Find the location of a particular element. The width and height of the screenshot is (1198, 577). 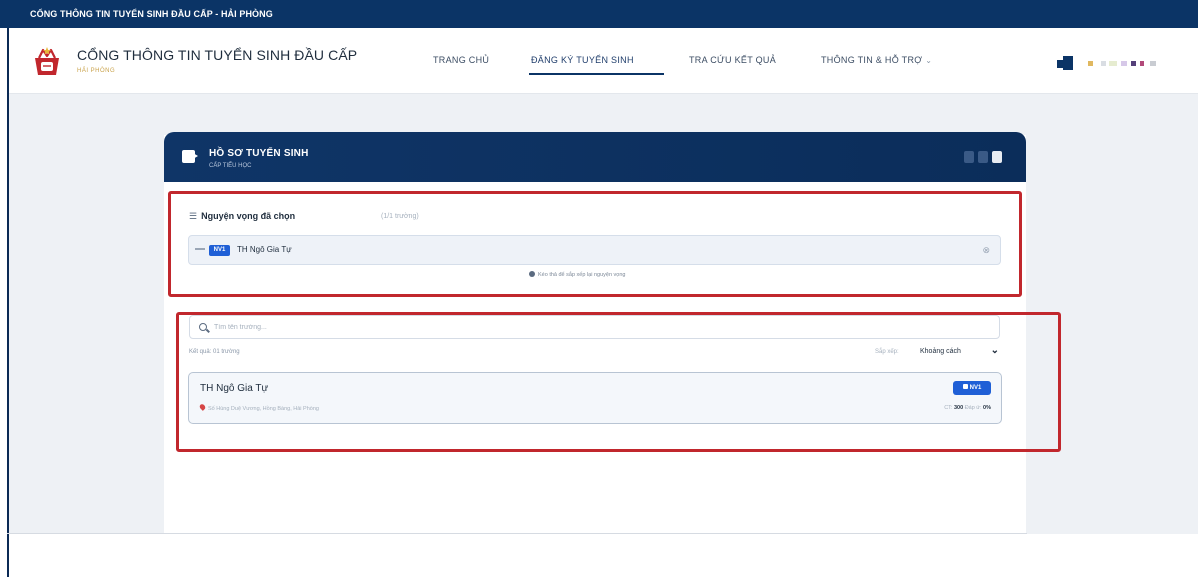

user-name-blur is located at coordinates (1090, 63).